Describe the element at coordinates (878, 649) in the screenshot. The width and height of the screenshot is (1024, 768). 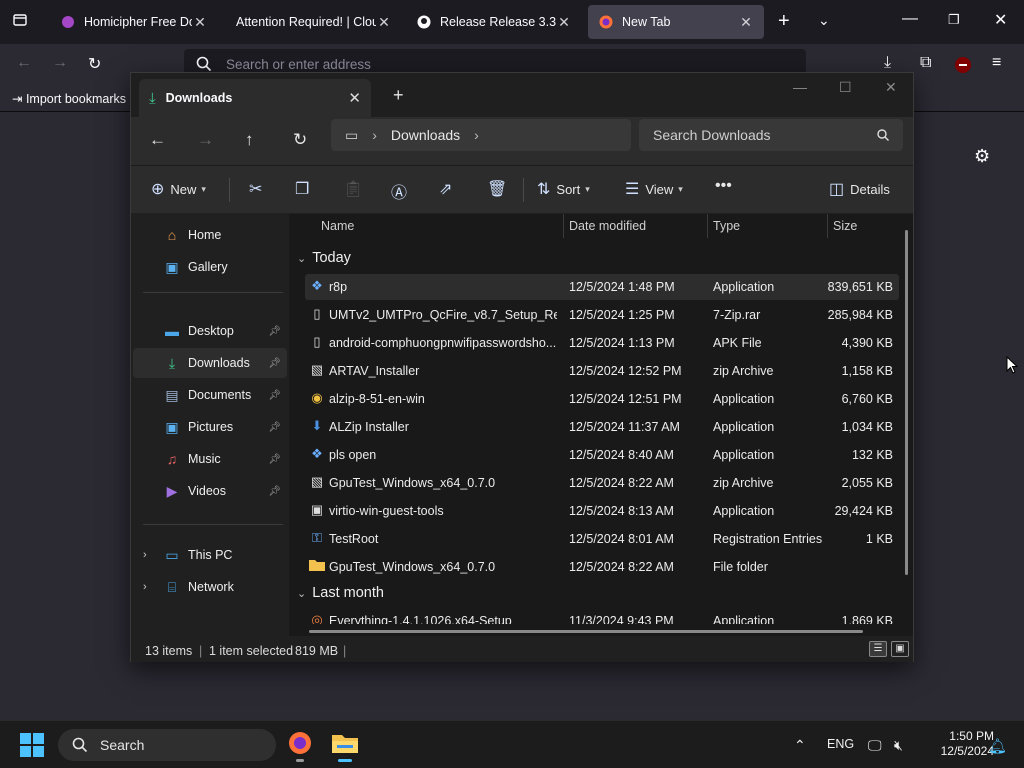
I see `details-view-icon: ☰` at that location.